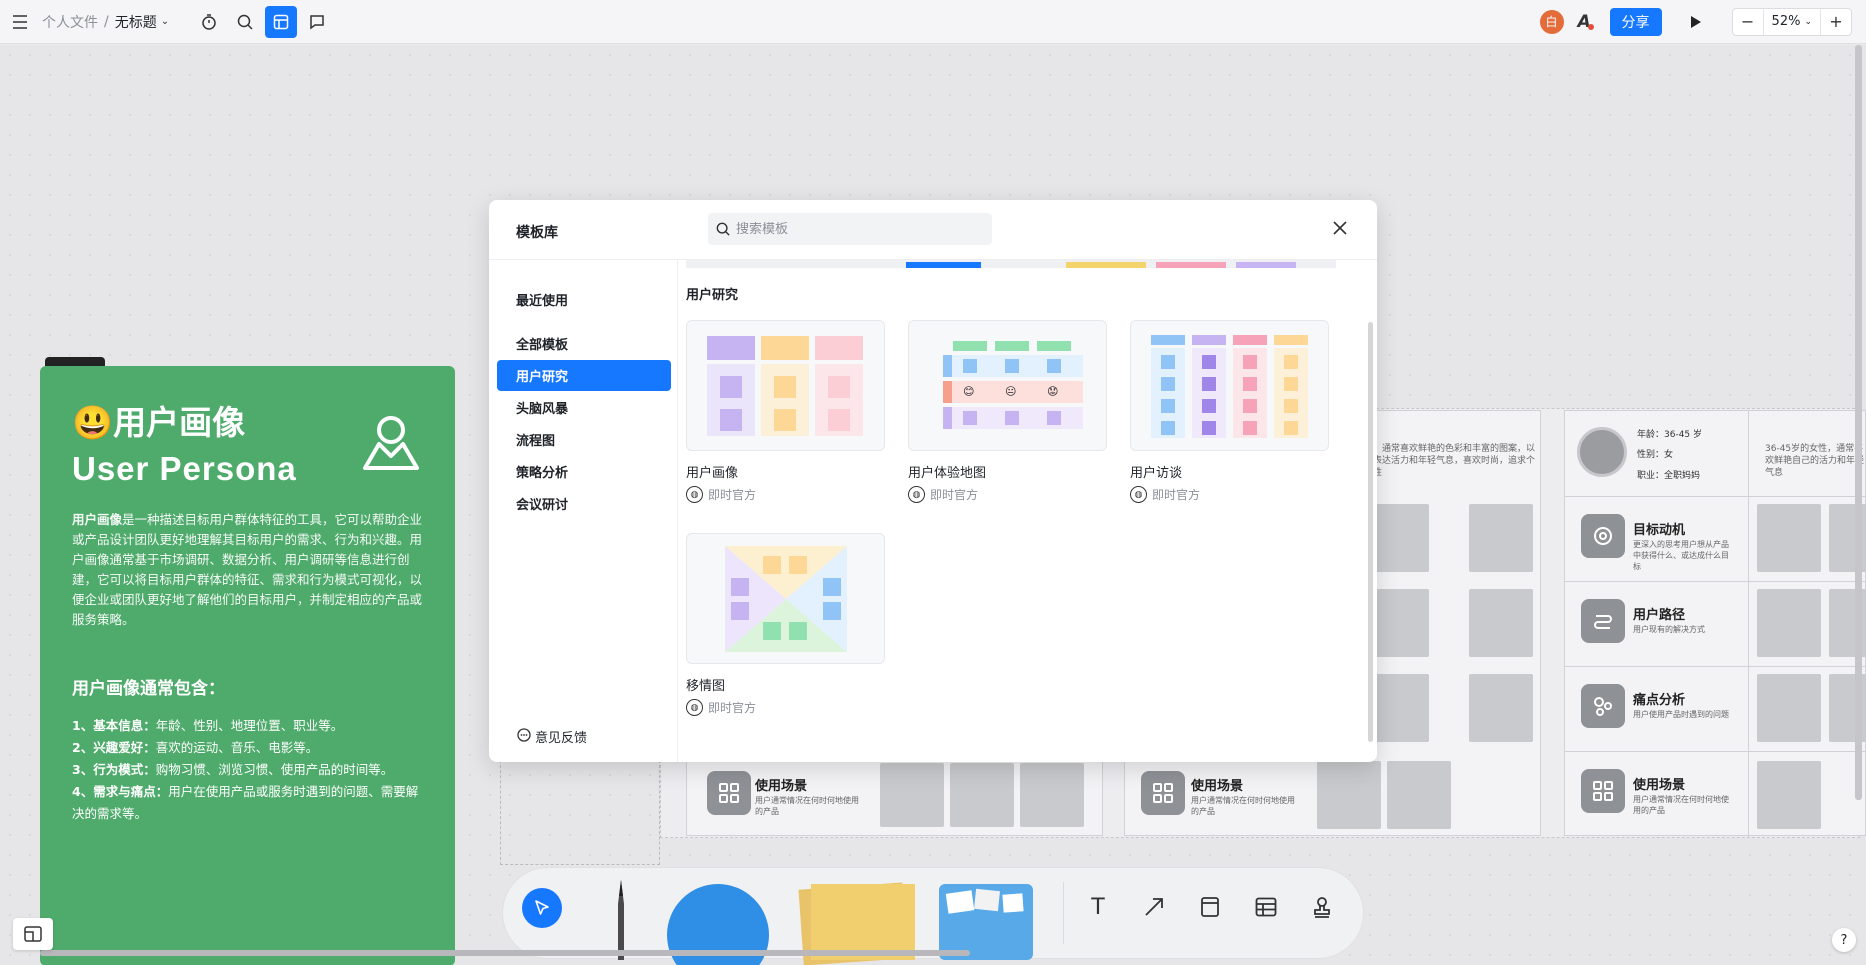 The width and height of the screenshot is (1866, 965). Describe the element at coordinates (1815, 461) in the screenshot. I see `persona-quote-b: 36-45岁的女性，通常喜欢鲜艳自己的活力和年轻气息` at that location.